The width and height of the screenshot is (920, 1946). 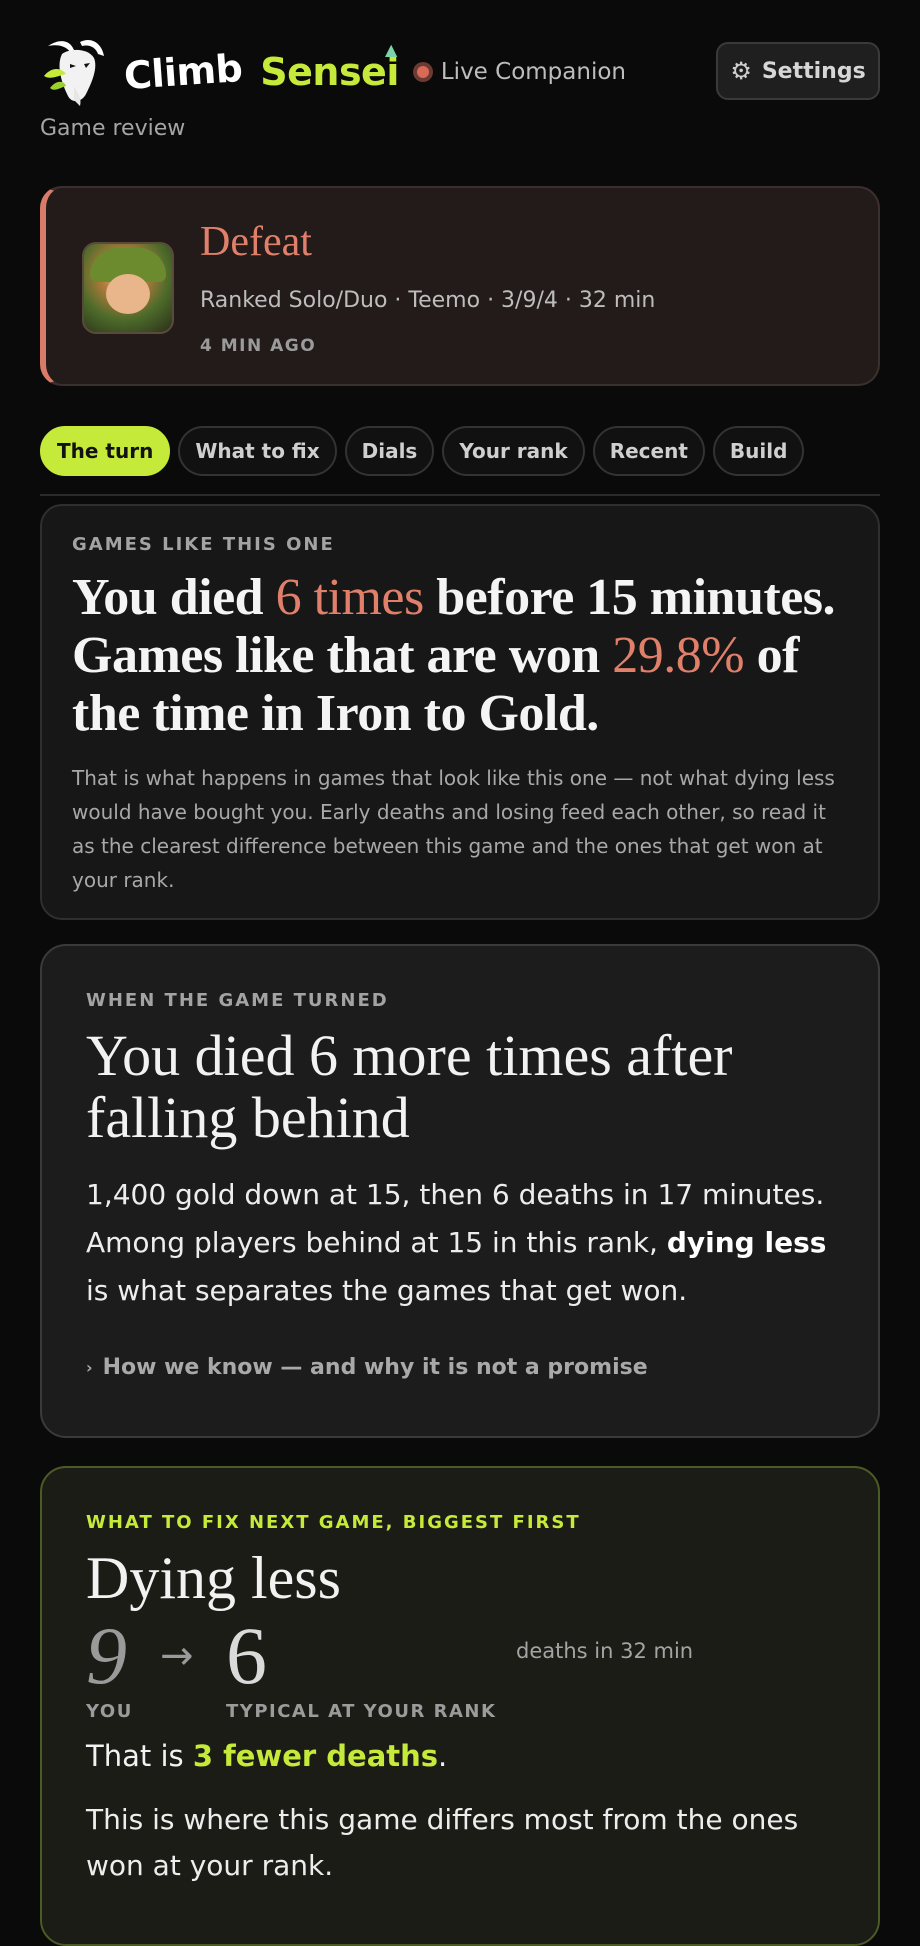 What do you see at coordinates (128, 294) in the screenshot?
I see `champion-face` at bounding box center [128, 294].